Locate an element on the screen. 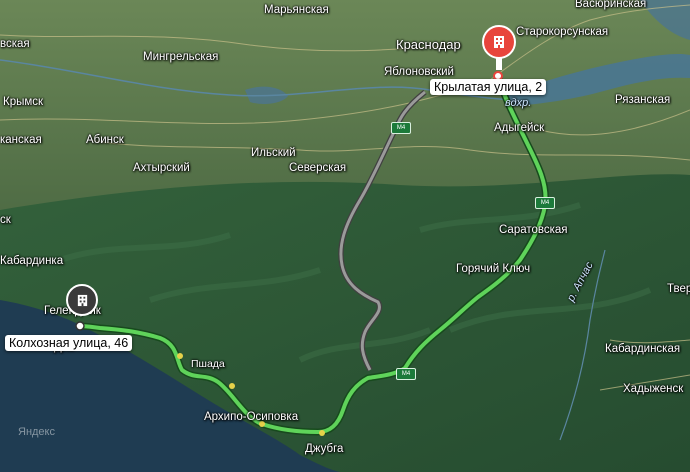  place-label: Кабардинка is located at coordinates (32, 261).